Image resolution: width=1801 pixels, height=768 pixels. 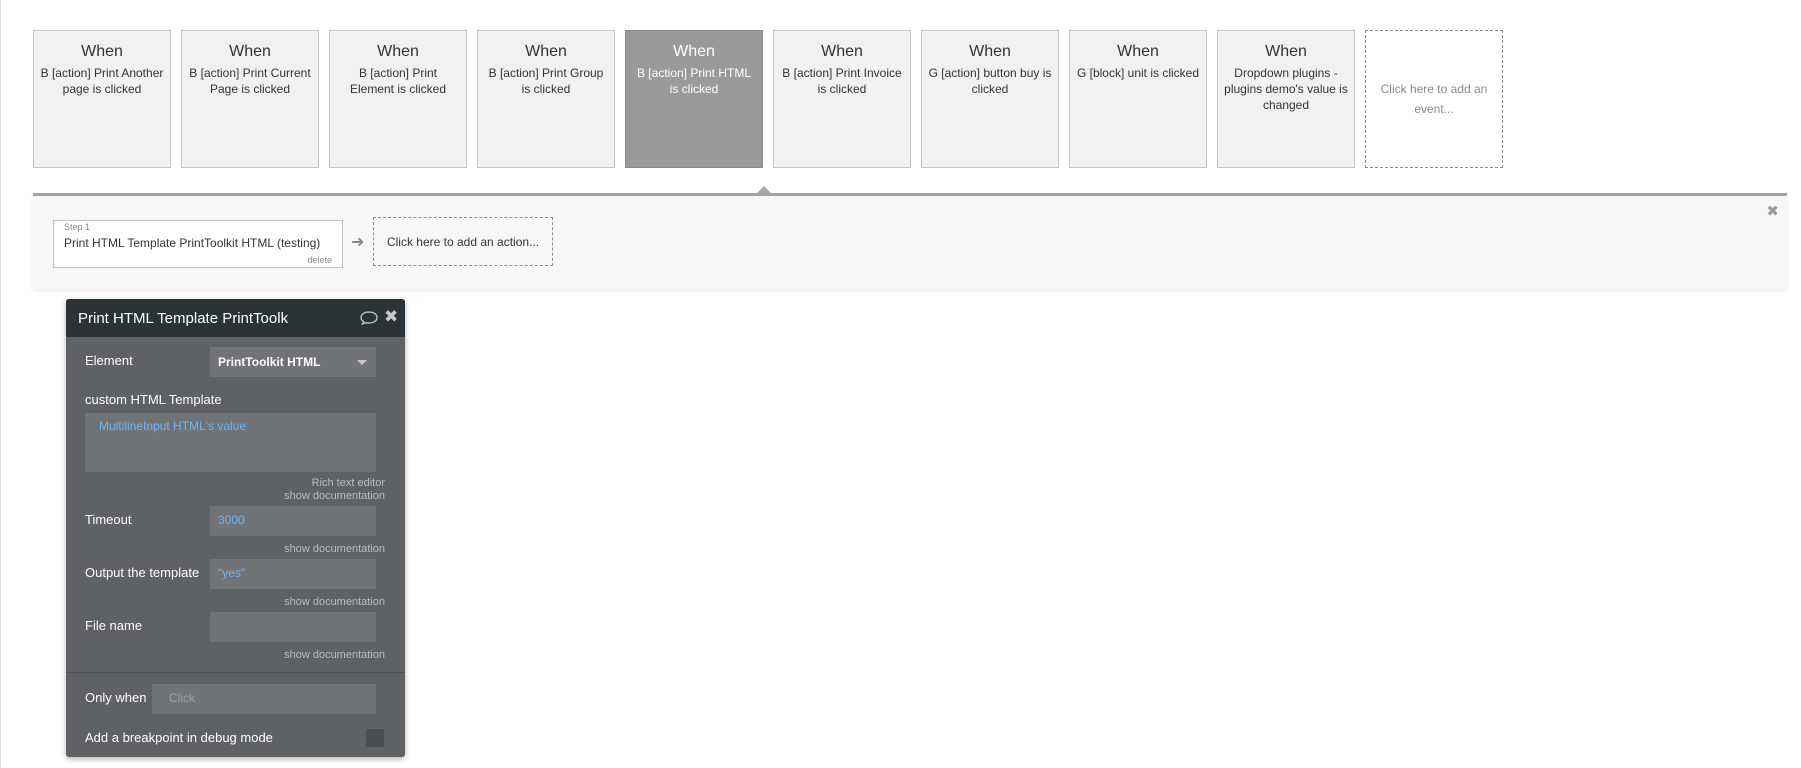 What do you see at coordinates (230, 442) in the screenshot?
I see `custom-html-input: MultilineInput HTML's value` at bounding box center [230, 442].